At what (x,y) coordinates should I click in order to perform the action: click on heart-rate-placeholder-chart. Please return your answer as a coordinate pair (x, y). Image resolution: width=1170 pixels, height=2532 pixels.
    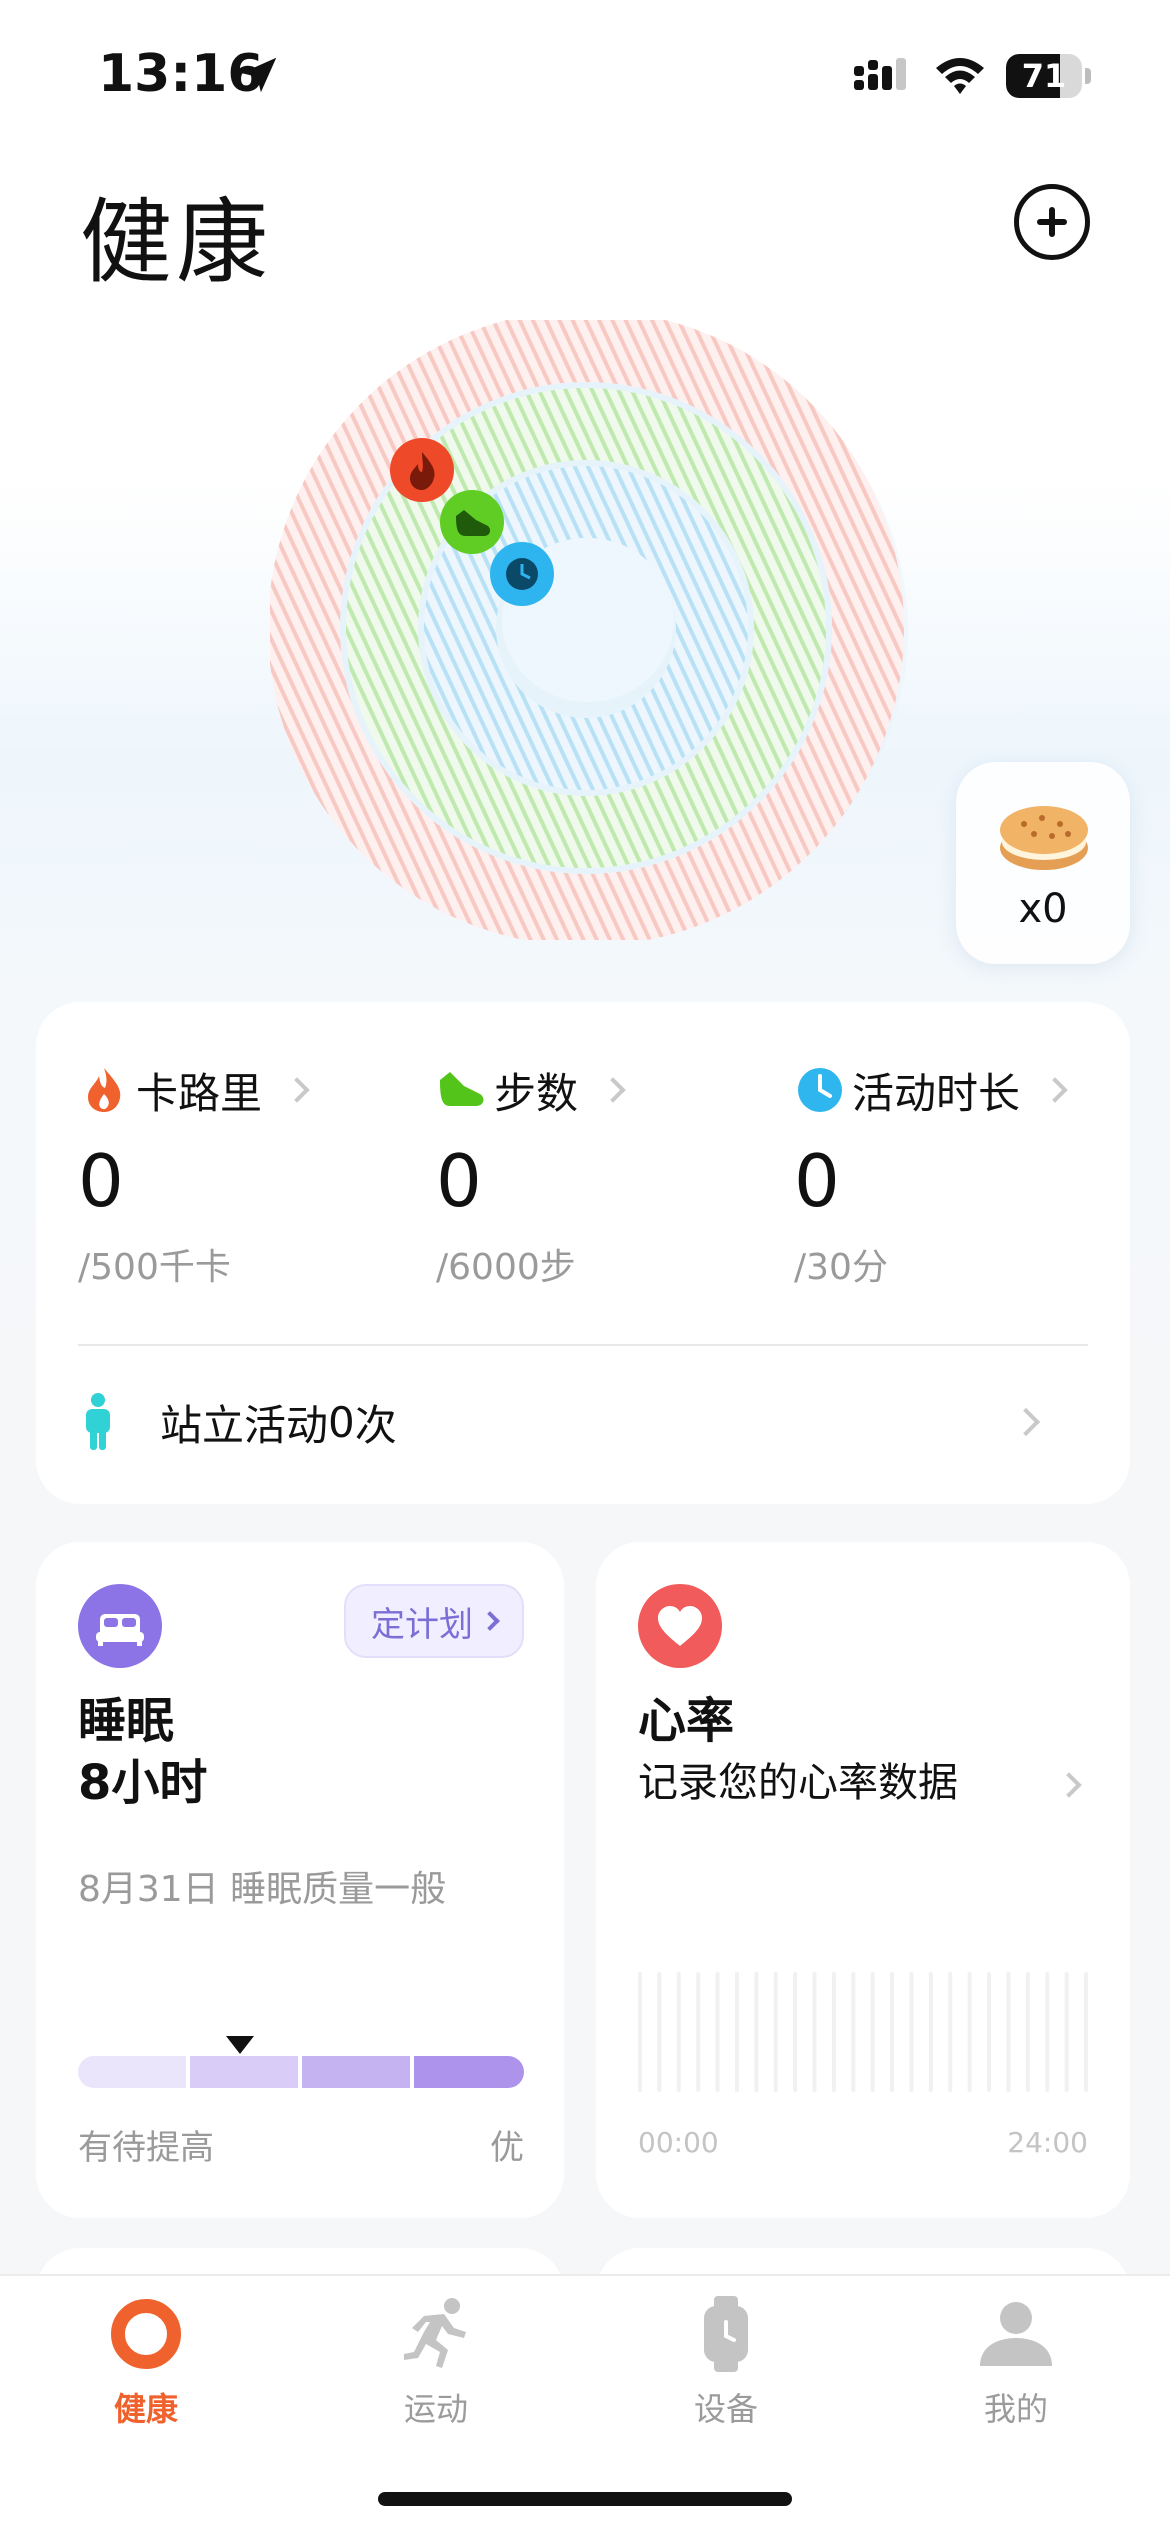
    Looking at the image, I should click on (863, 2032).